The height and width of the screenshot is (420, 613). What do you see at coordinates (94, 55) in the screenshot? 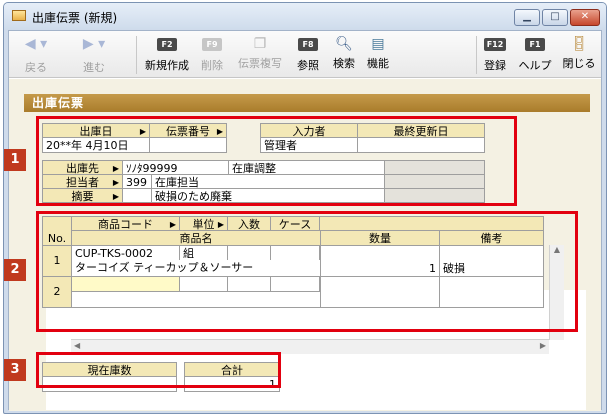
I see `forward-button: ▶ ▾ 進む` at bounding box center [94, 55].